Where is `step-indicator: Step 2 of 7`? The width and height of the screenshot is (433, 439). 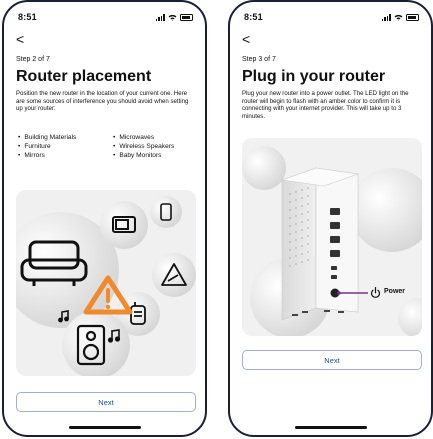
step-indicator: Step 2 of 7 is located at coordinates (33, 59).